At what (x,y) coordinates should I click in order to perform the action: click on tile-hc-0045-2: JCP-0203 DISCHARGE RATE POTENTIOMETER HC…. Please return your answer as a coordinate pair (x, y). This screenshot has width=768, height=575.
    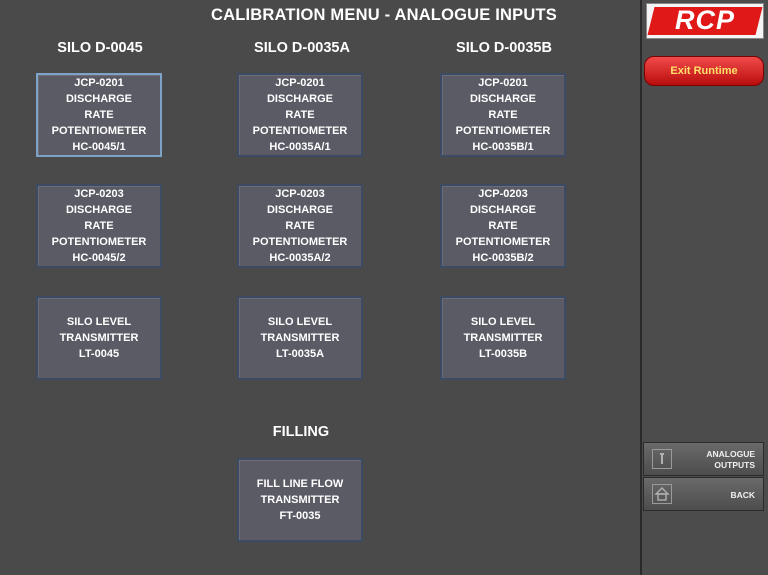
    Looking at the image, I should click on (99, 226).